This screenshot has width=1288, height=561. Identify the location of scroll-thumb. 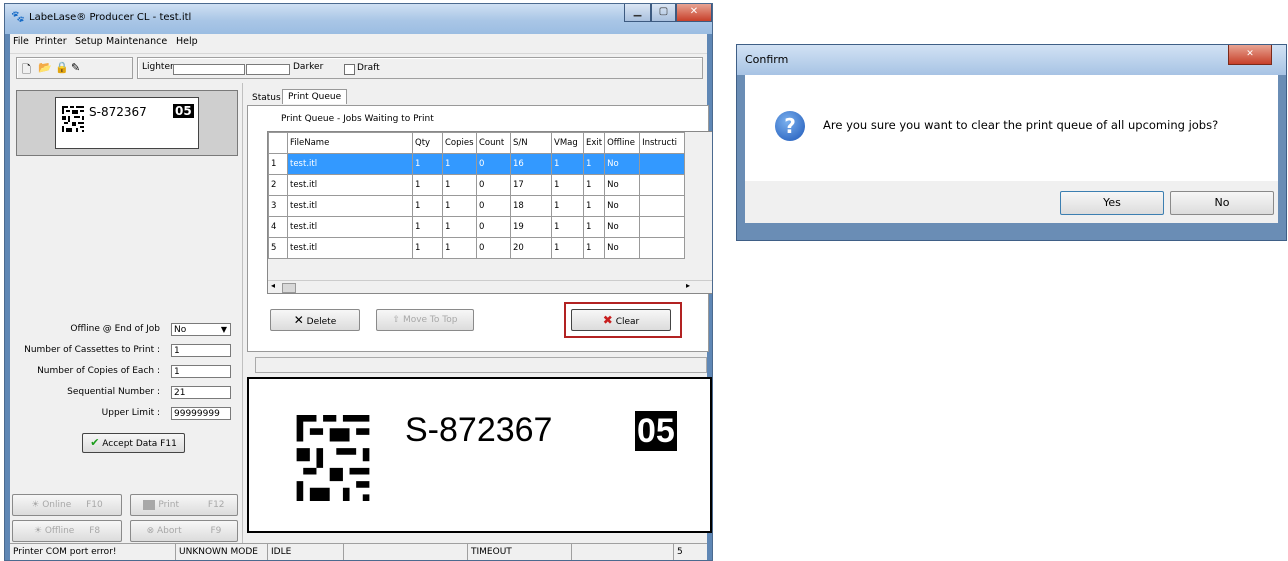
(289, 288).